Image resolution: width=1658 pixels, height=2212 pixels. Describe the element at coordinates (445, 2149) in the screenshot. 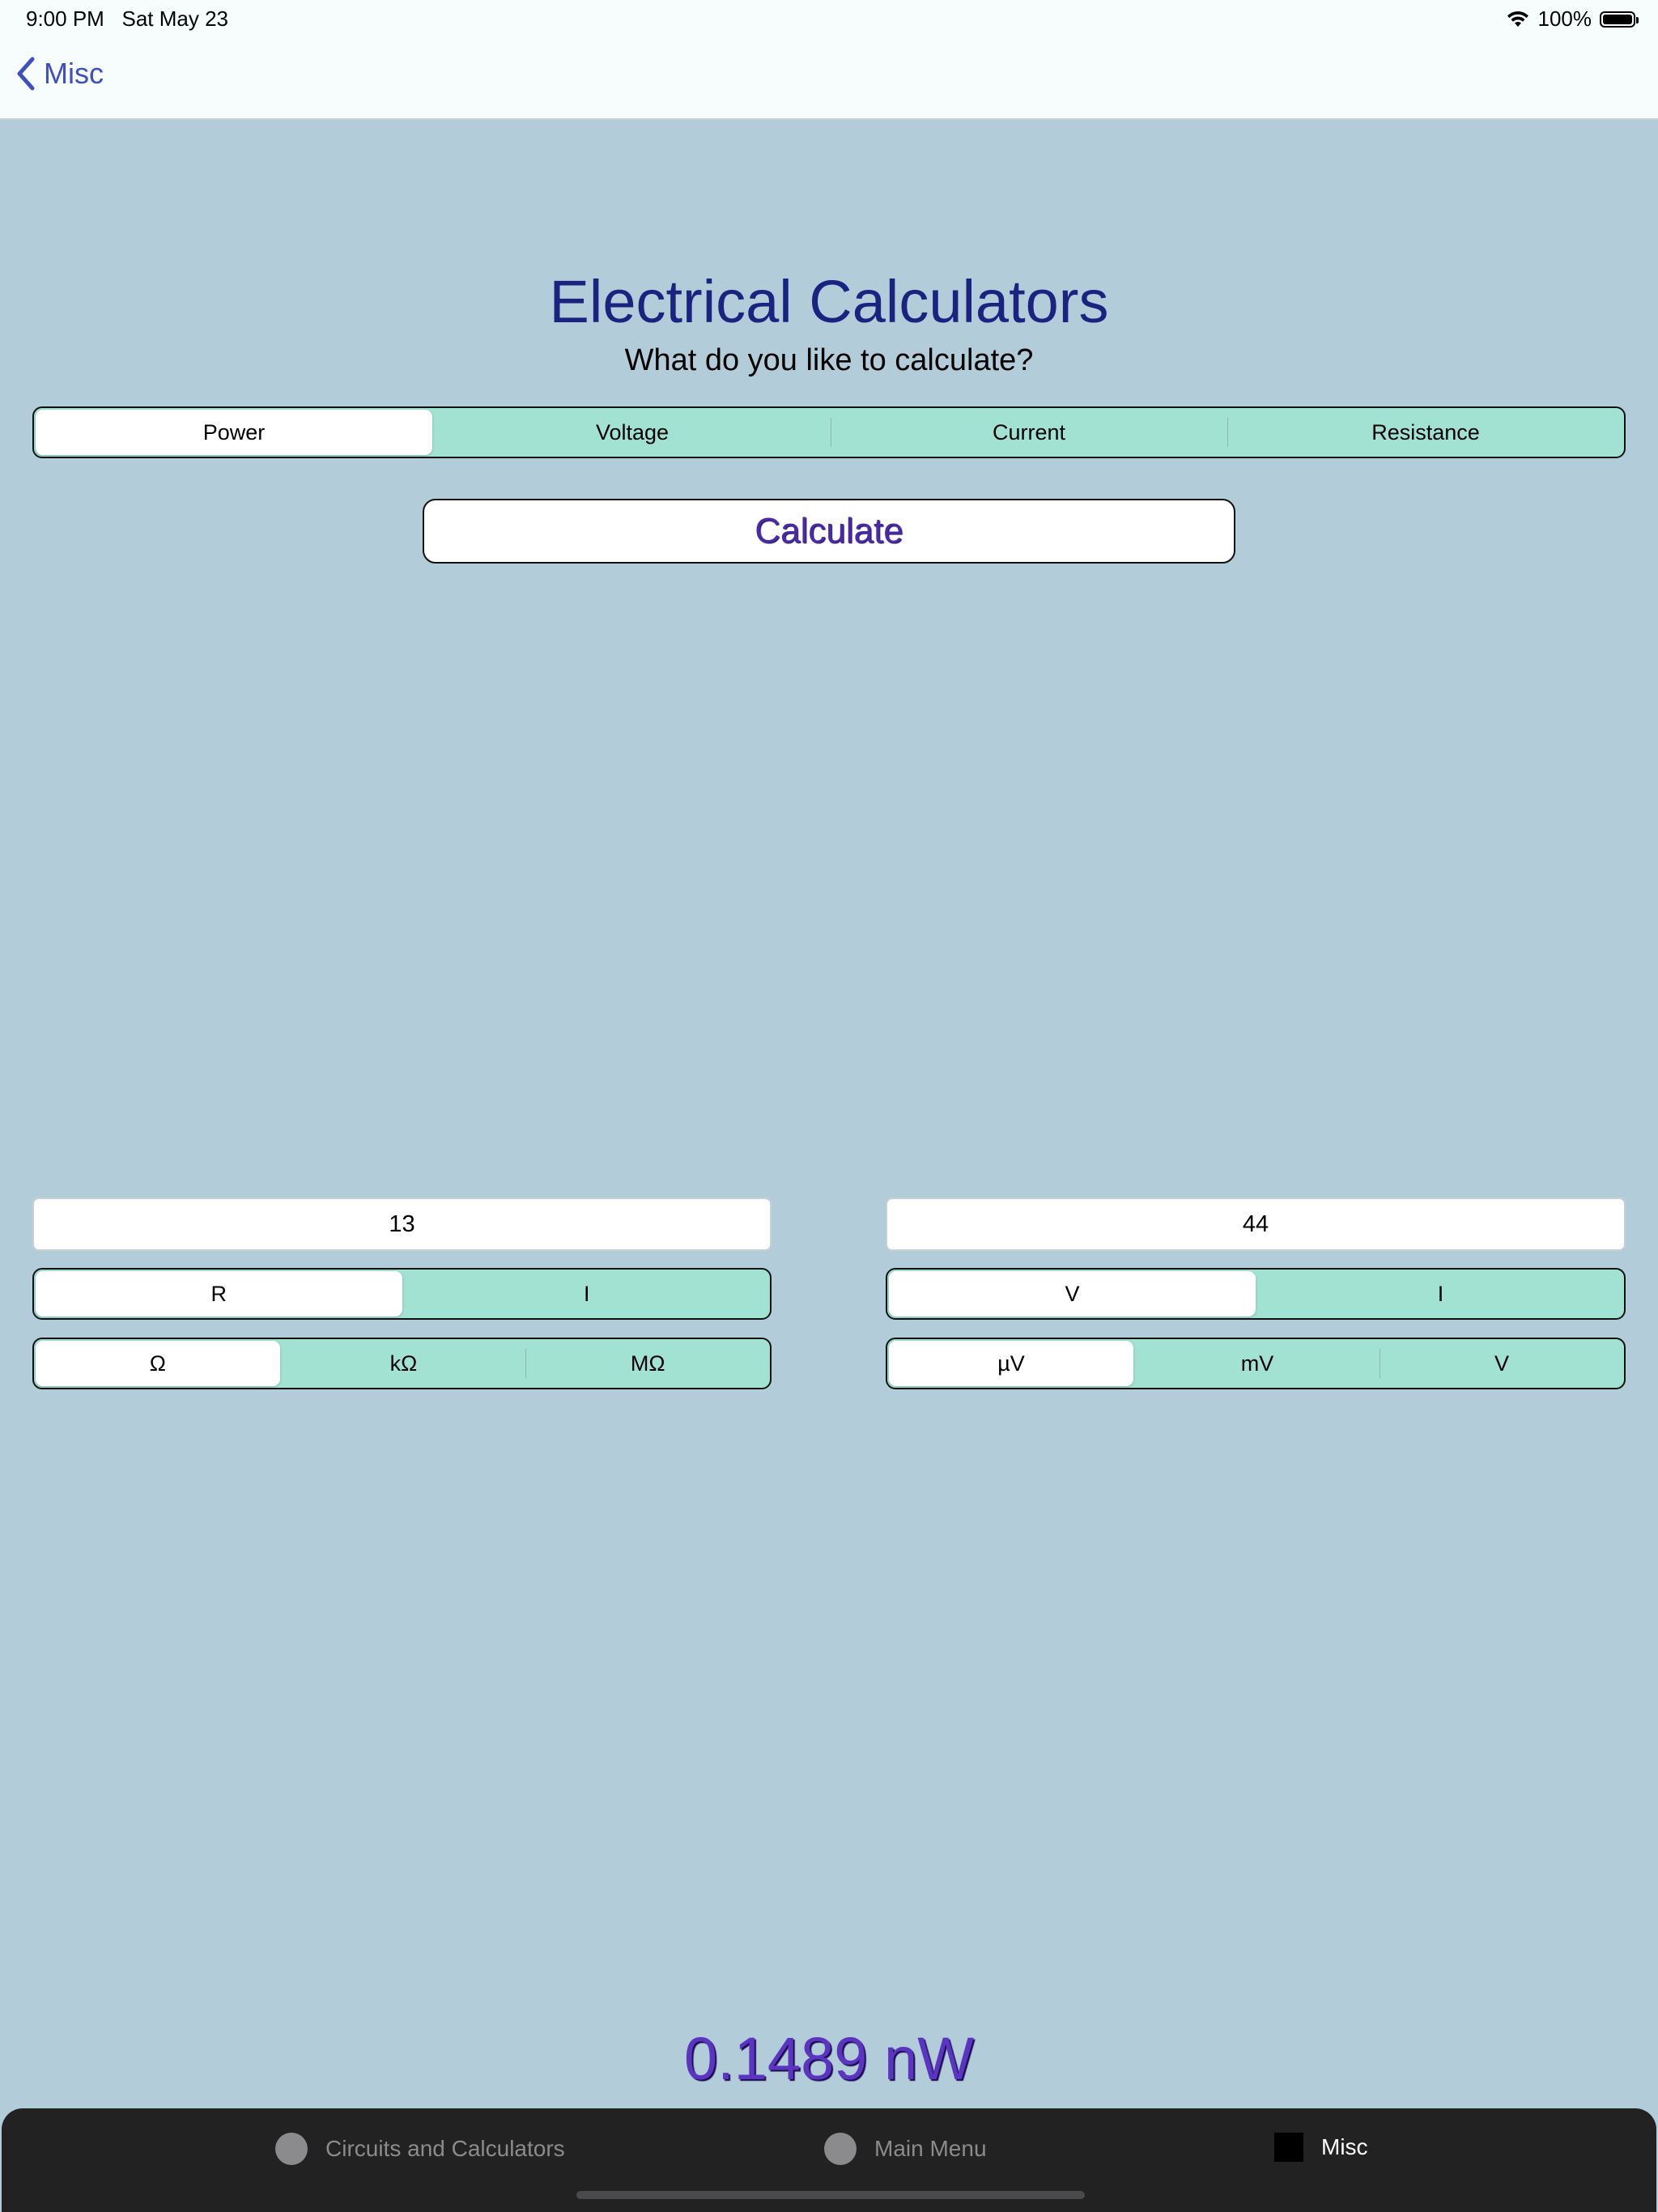

I see `tabbar-label-circuits: Circuits and Calculators` at that location.